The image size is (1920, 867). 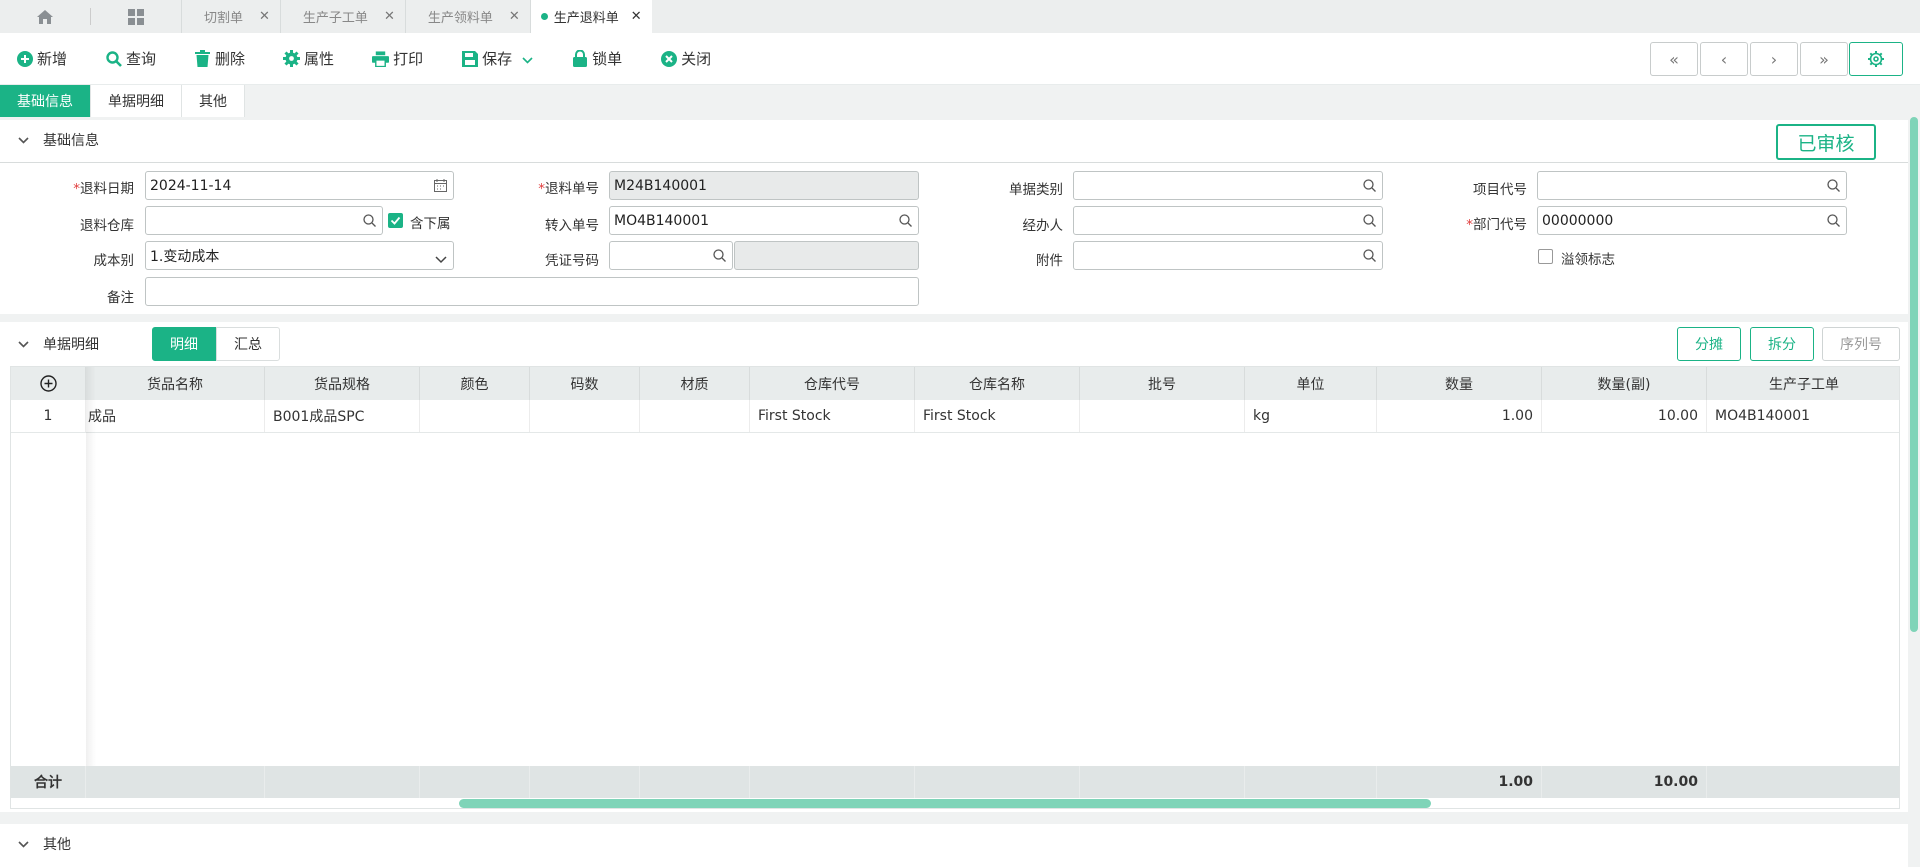 I want to click on col-header: 材质, so click(x=695, y=383).